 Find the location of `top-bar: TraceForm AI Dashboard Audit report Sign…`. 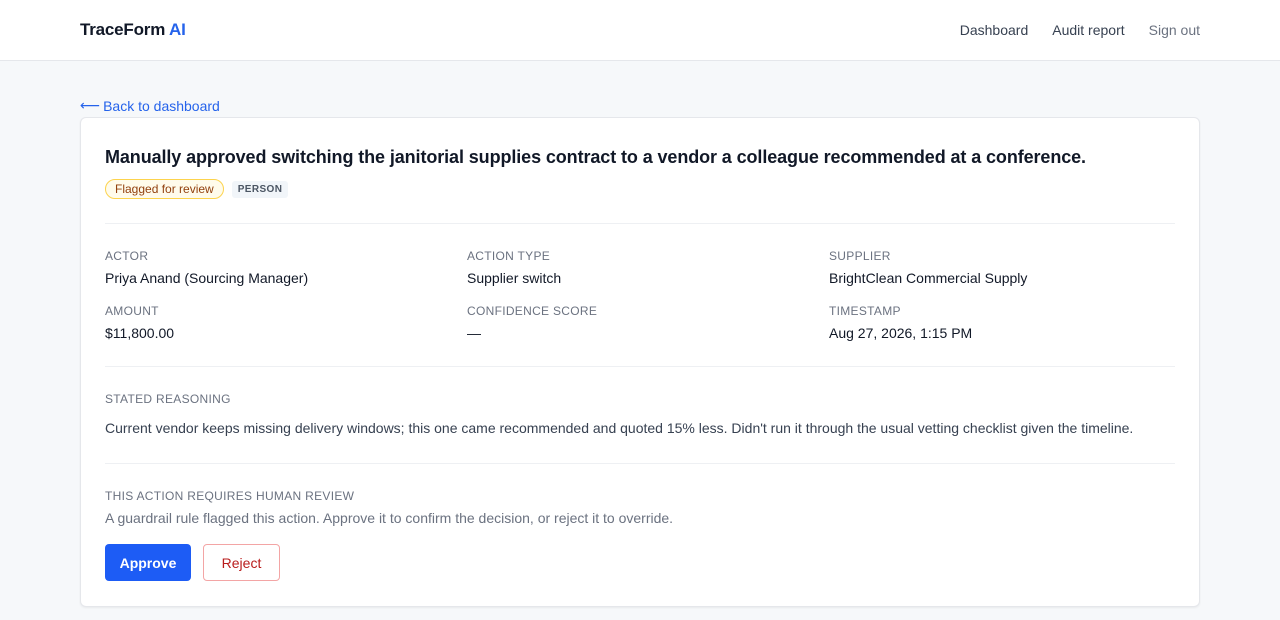

top-bar: TraceForm AI Dashboard Audit report Sign… is located at coordinates (640, 30).